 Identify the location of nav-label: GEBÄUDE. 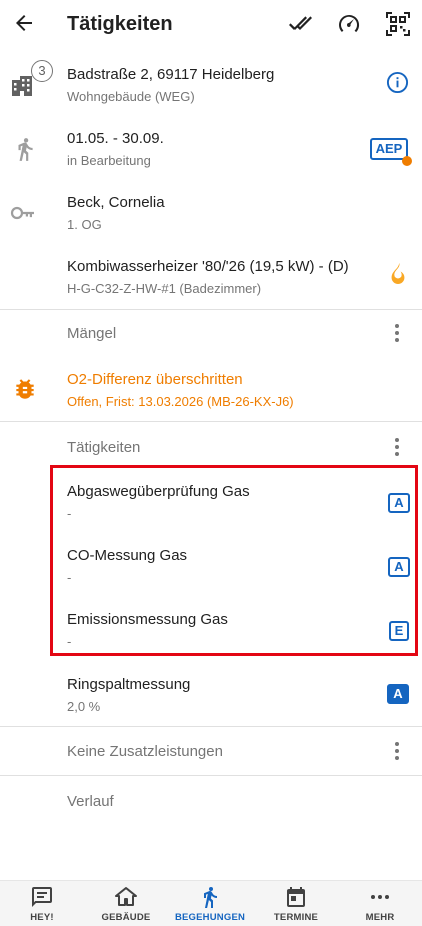
(126, 917).